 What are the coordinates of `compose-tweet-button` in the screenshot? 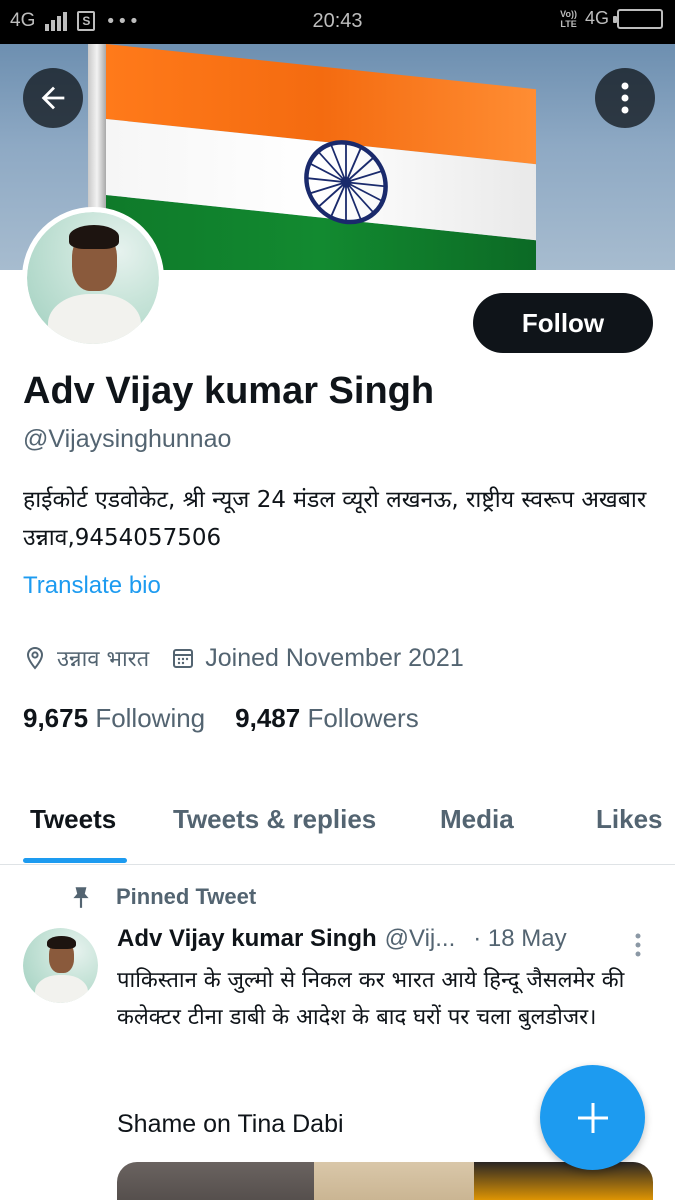 It's located at (592, 1117).